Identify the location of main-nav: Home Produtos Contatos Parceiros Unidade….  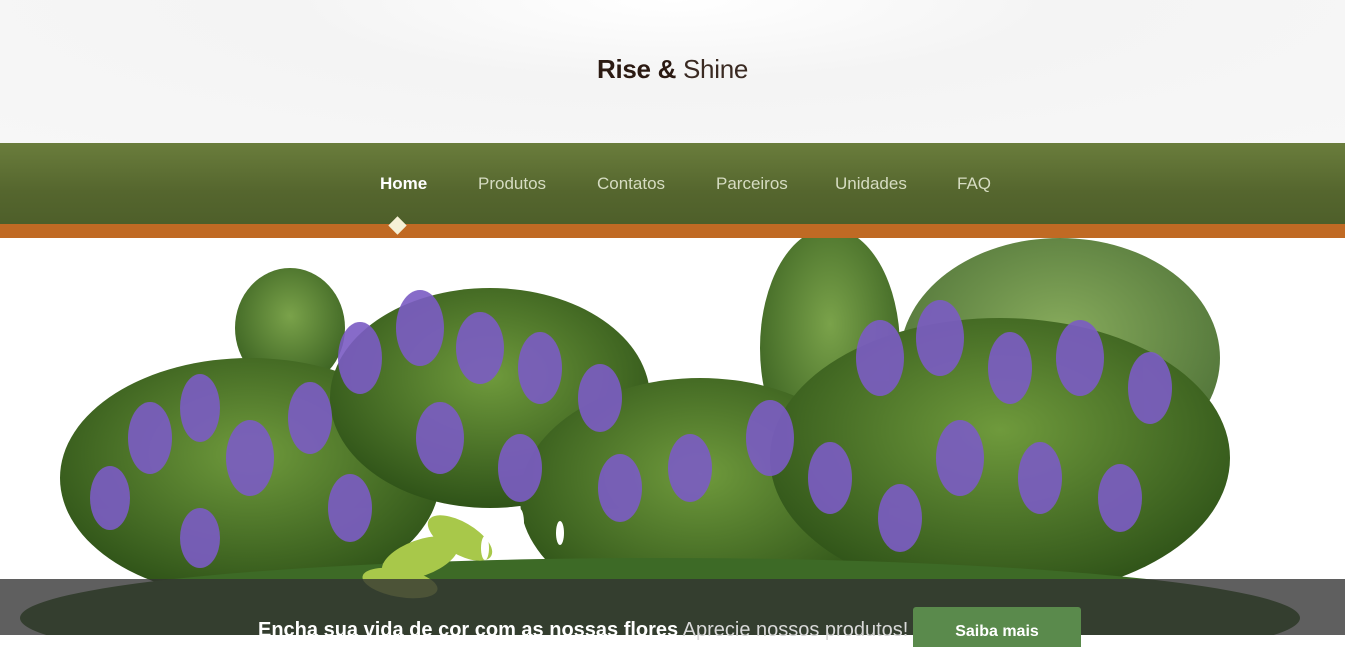
(672, 183).